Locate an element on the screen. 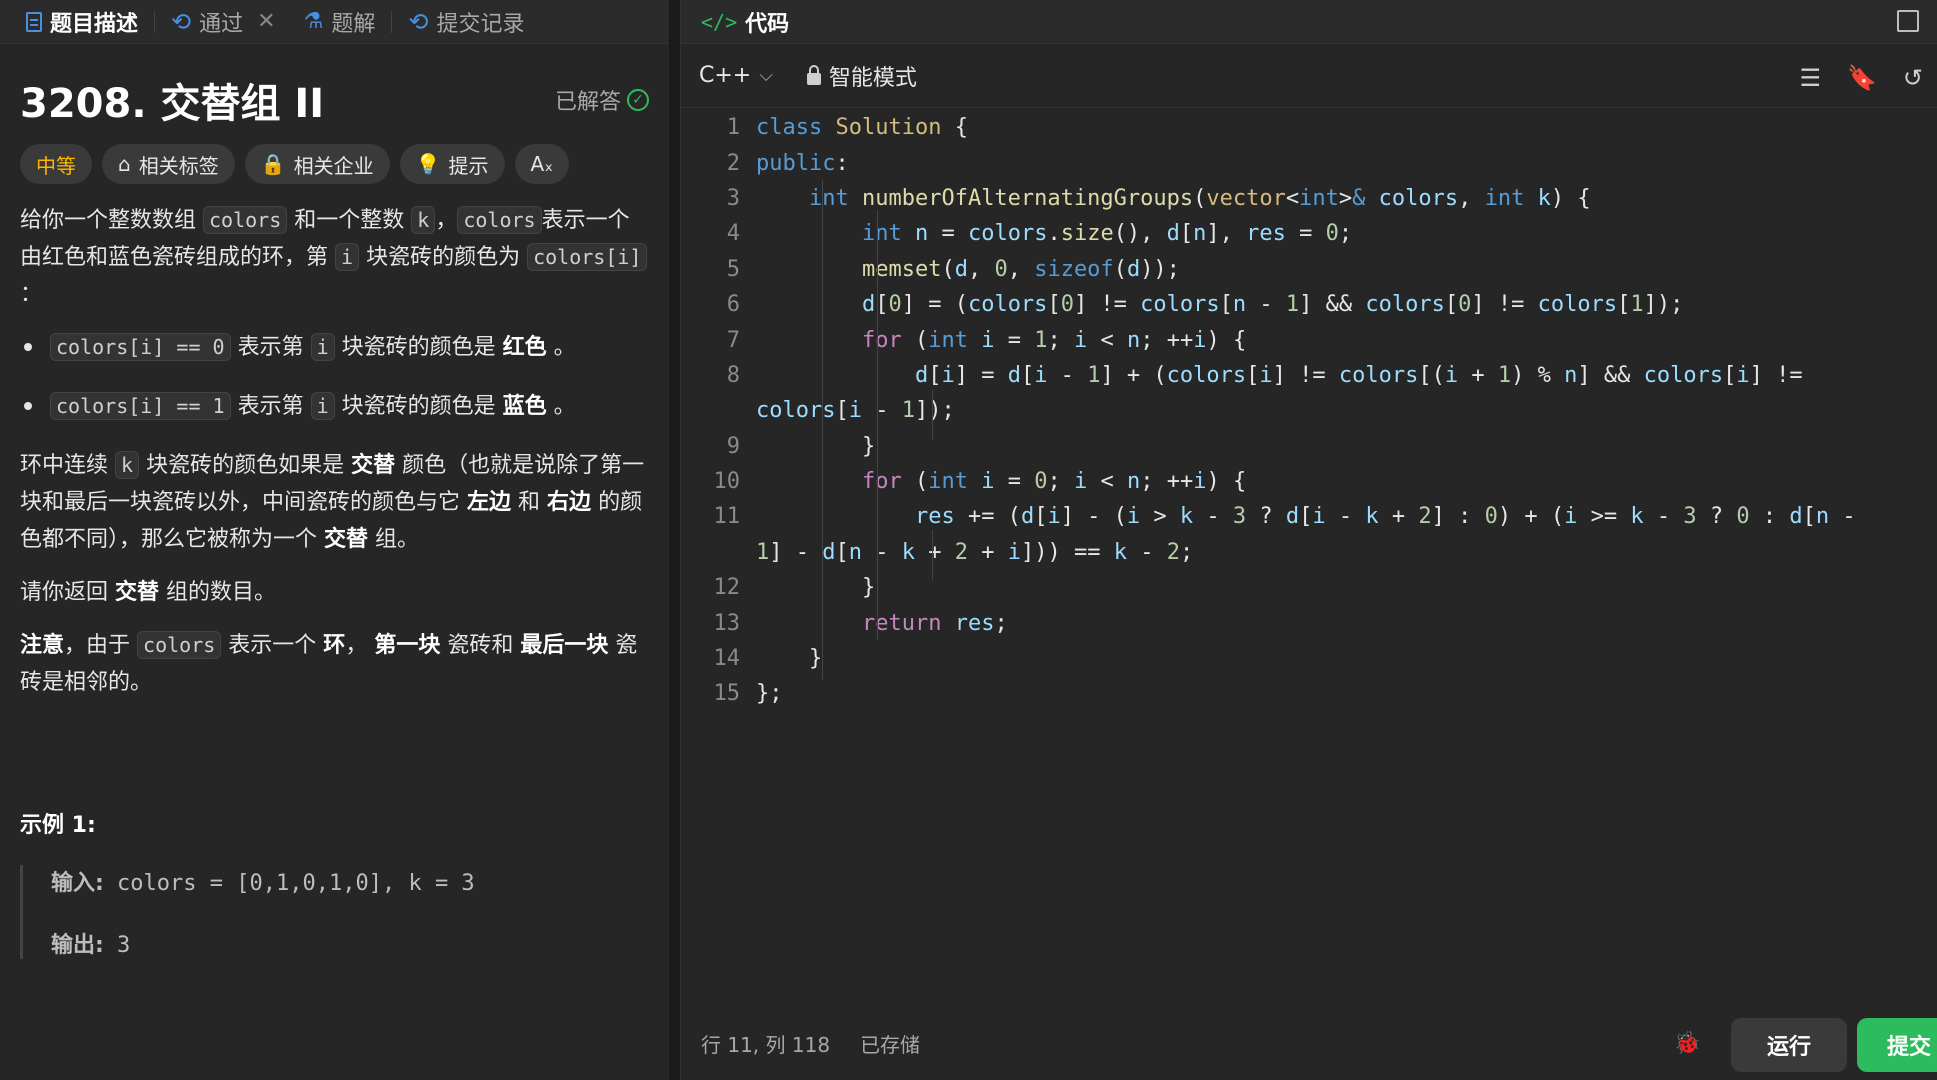  code-line: 15}; is located at coordinates (748, 694).